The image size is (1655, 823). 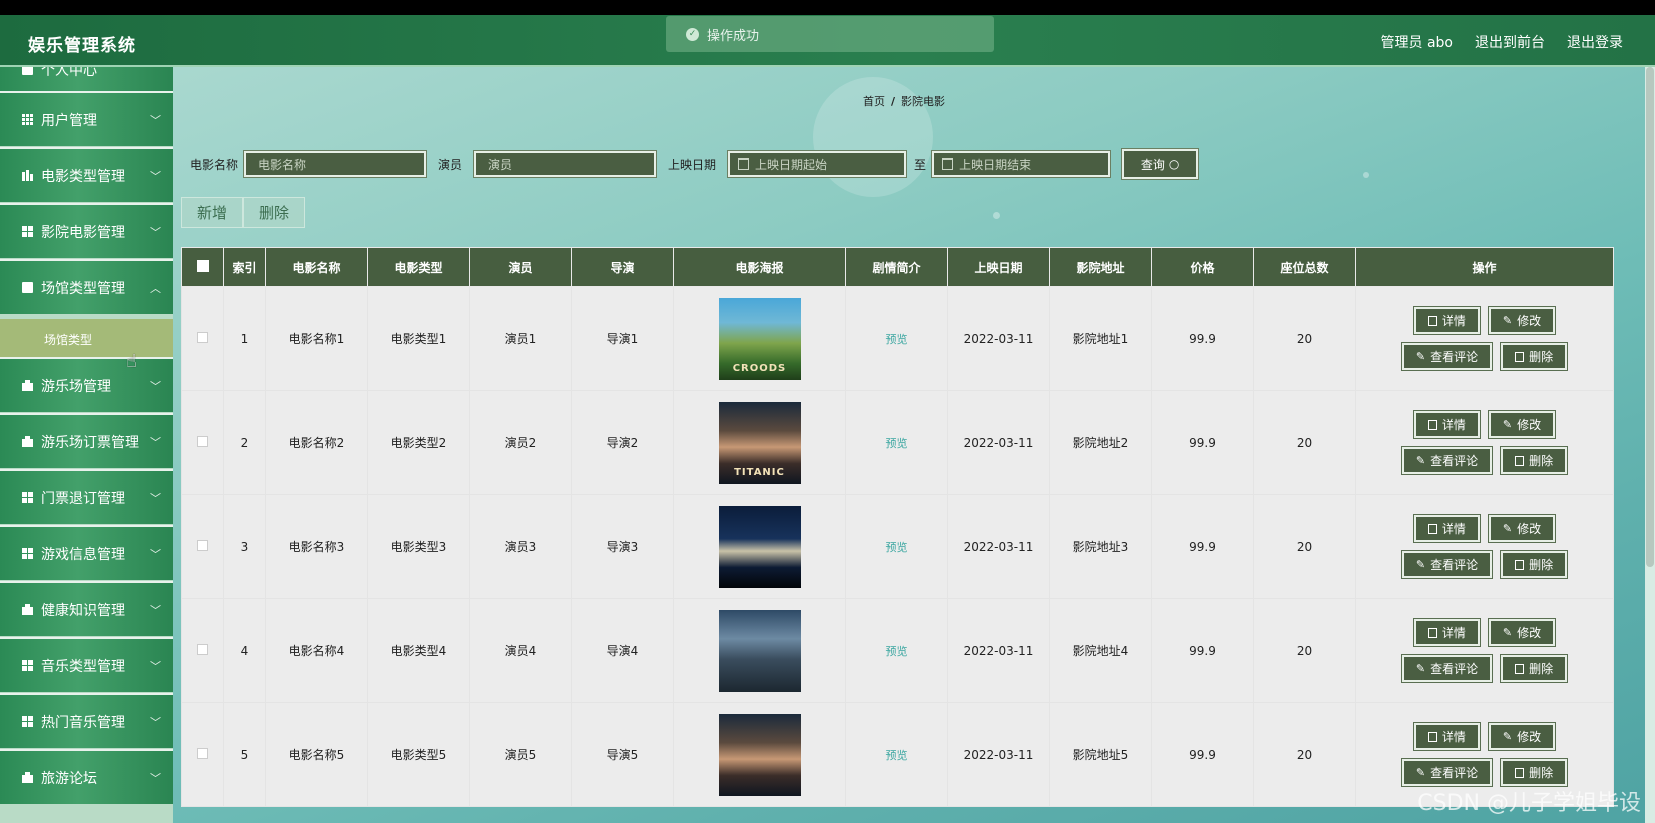 I want to click on add-button: 新增, so click(x=212, y=212).